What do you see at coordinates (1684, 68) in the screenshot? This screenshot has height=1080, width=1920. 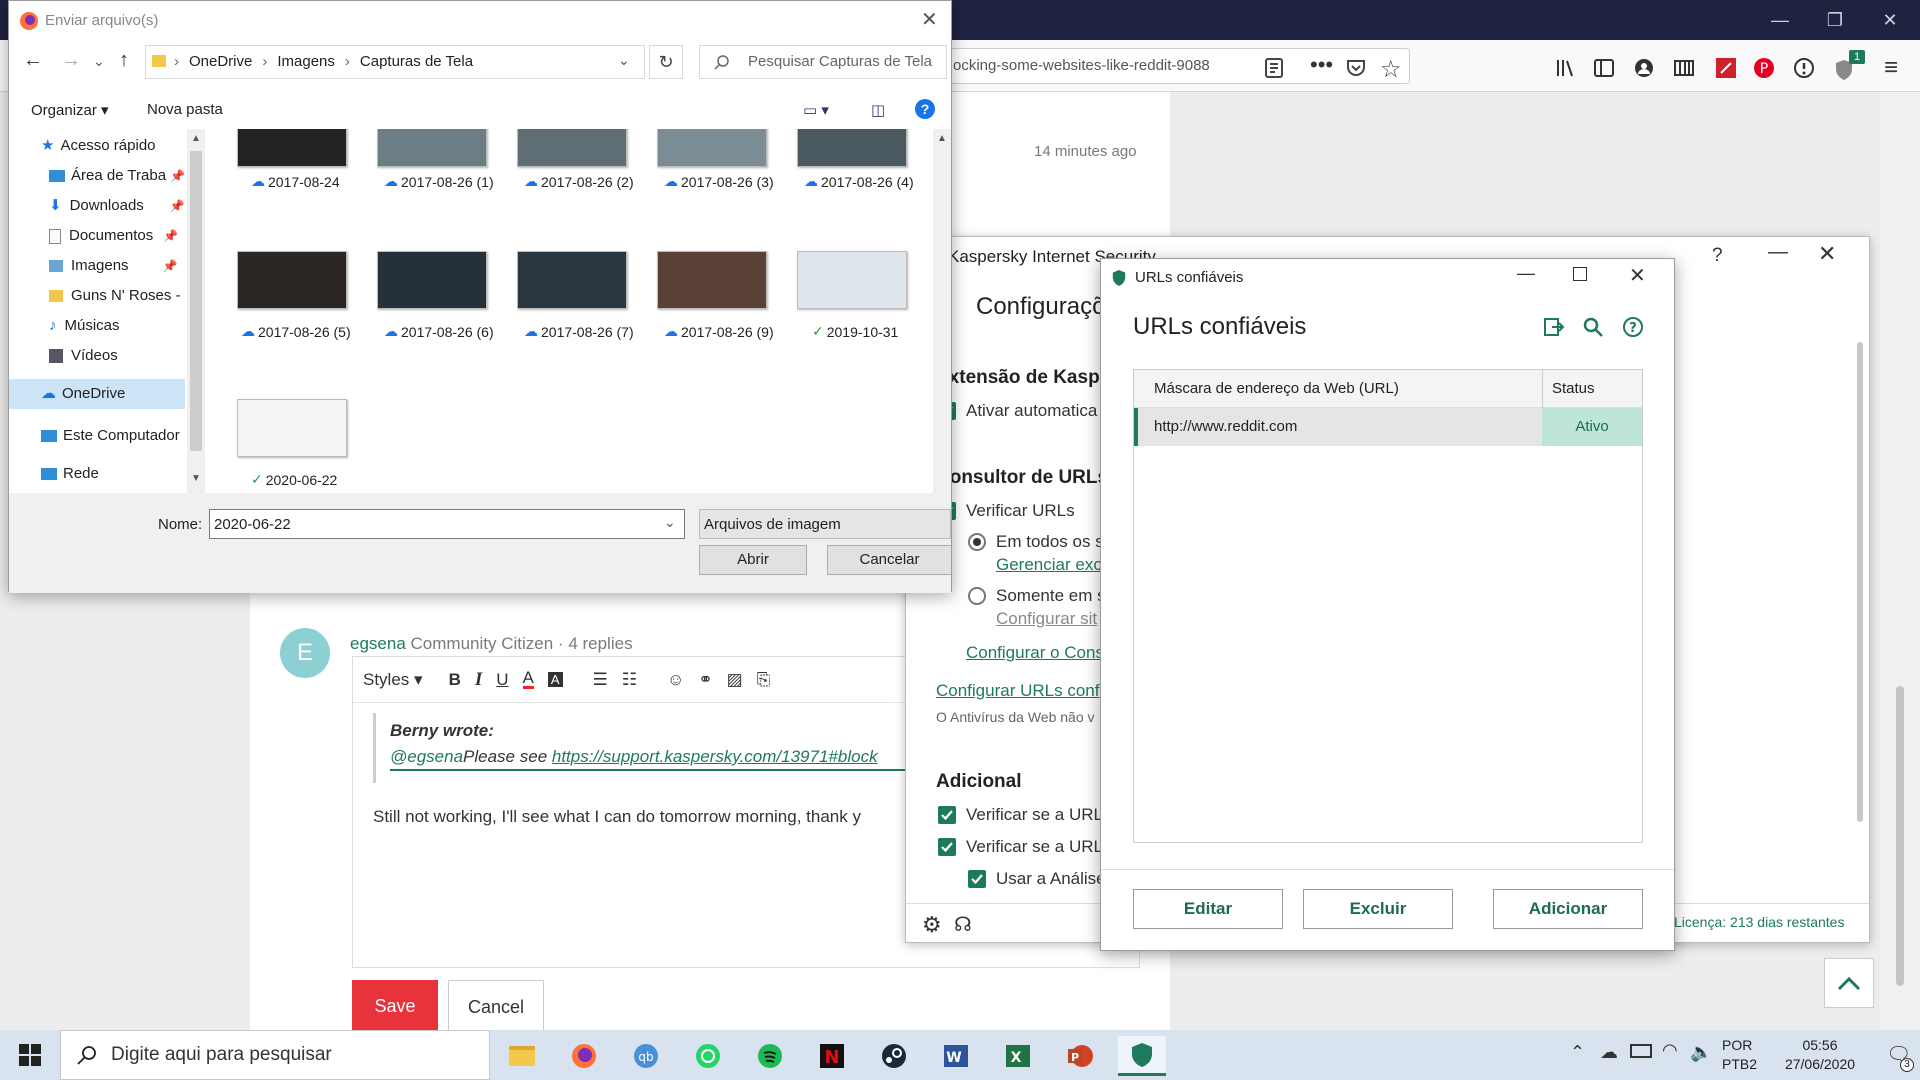 I see `extension-grid-icon` at bounding box center [1684, 68].